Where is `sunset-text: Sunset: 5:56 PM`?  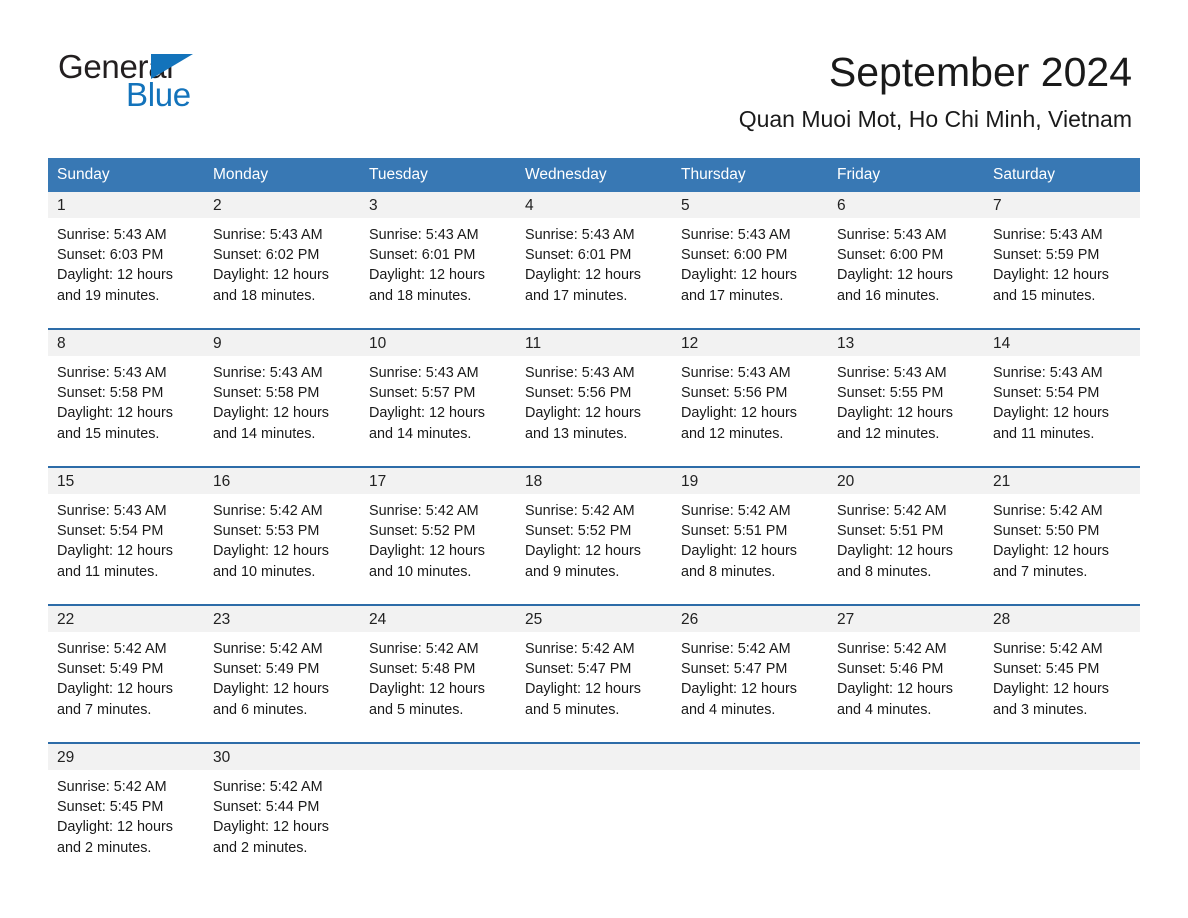 sunset-text: Sunset: 5:56 PM is located at coordinates (578, 393).